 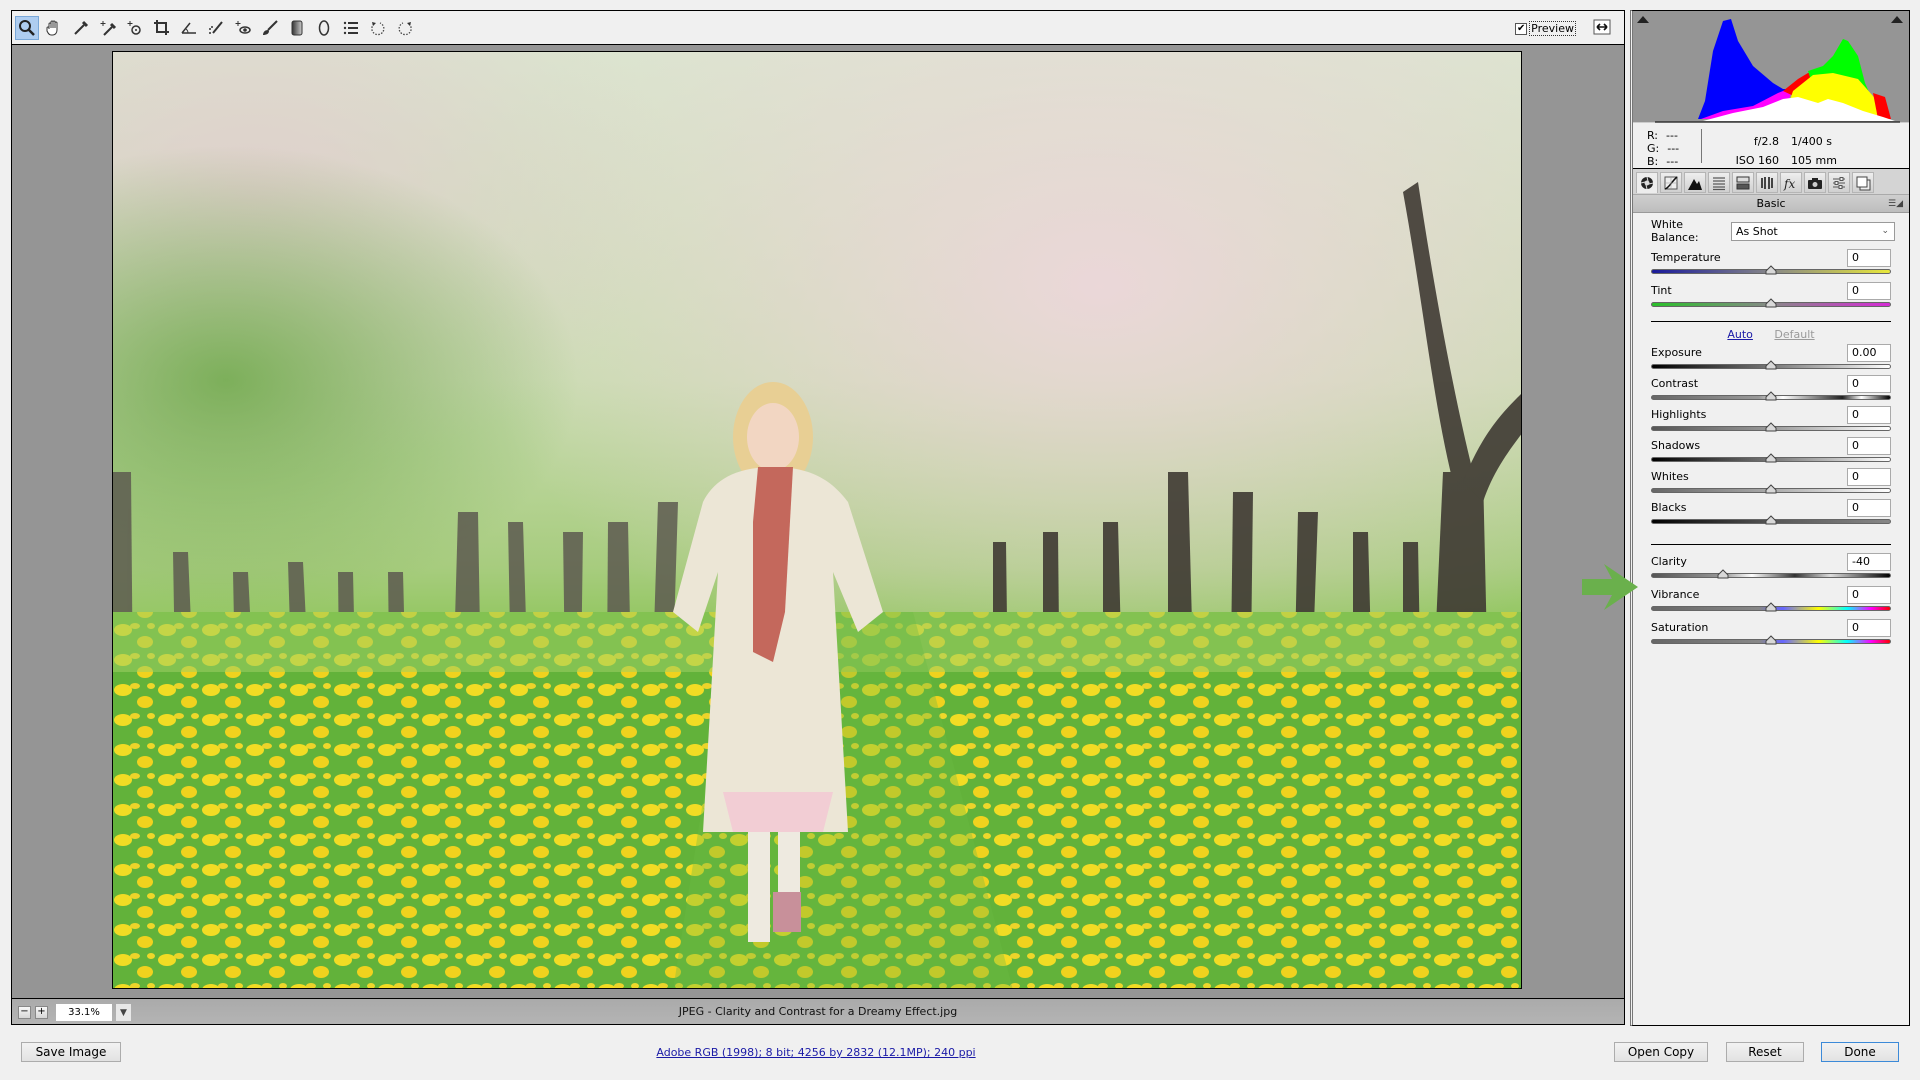 What do you see at coordinates (1869, 353) in the screenshot?
I see `exposure-value-input: 0.00` at bounding box center [1869, 353].